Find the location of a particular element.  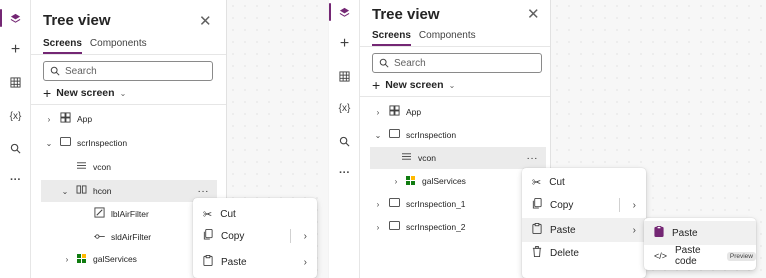

right-context-menu: ✂ Cut Copy › Paste › Delete is located at coordinates (584, 223).